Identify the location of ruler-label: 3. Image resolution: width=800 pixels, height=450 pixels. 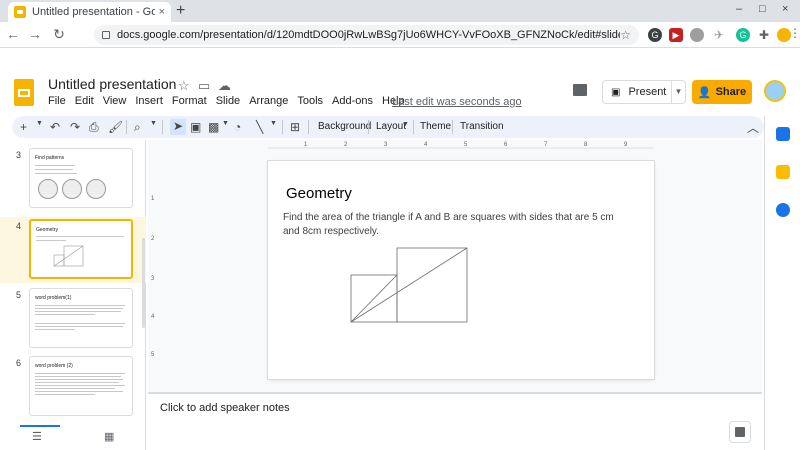
(386, 145).